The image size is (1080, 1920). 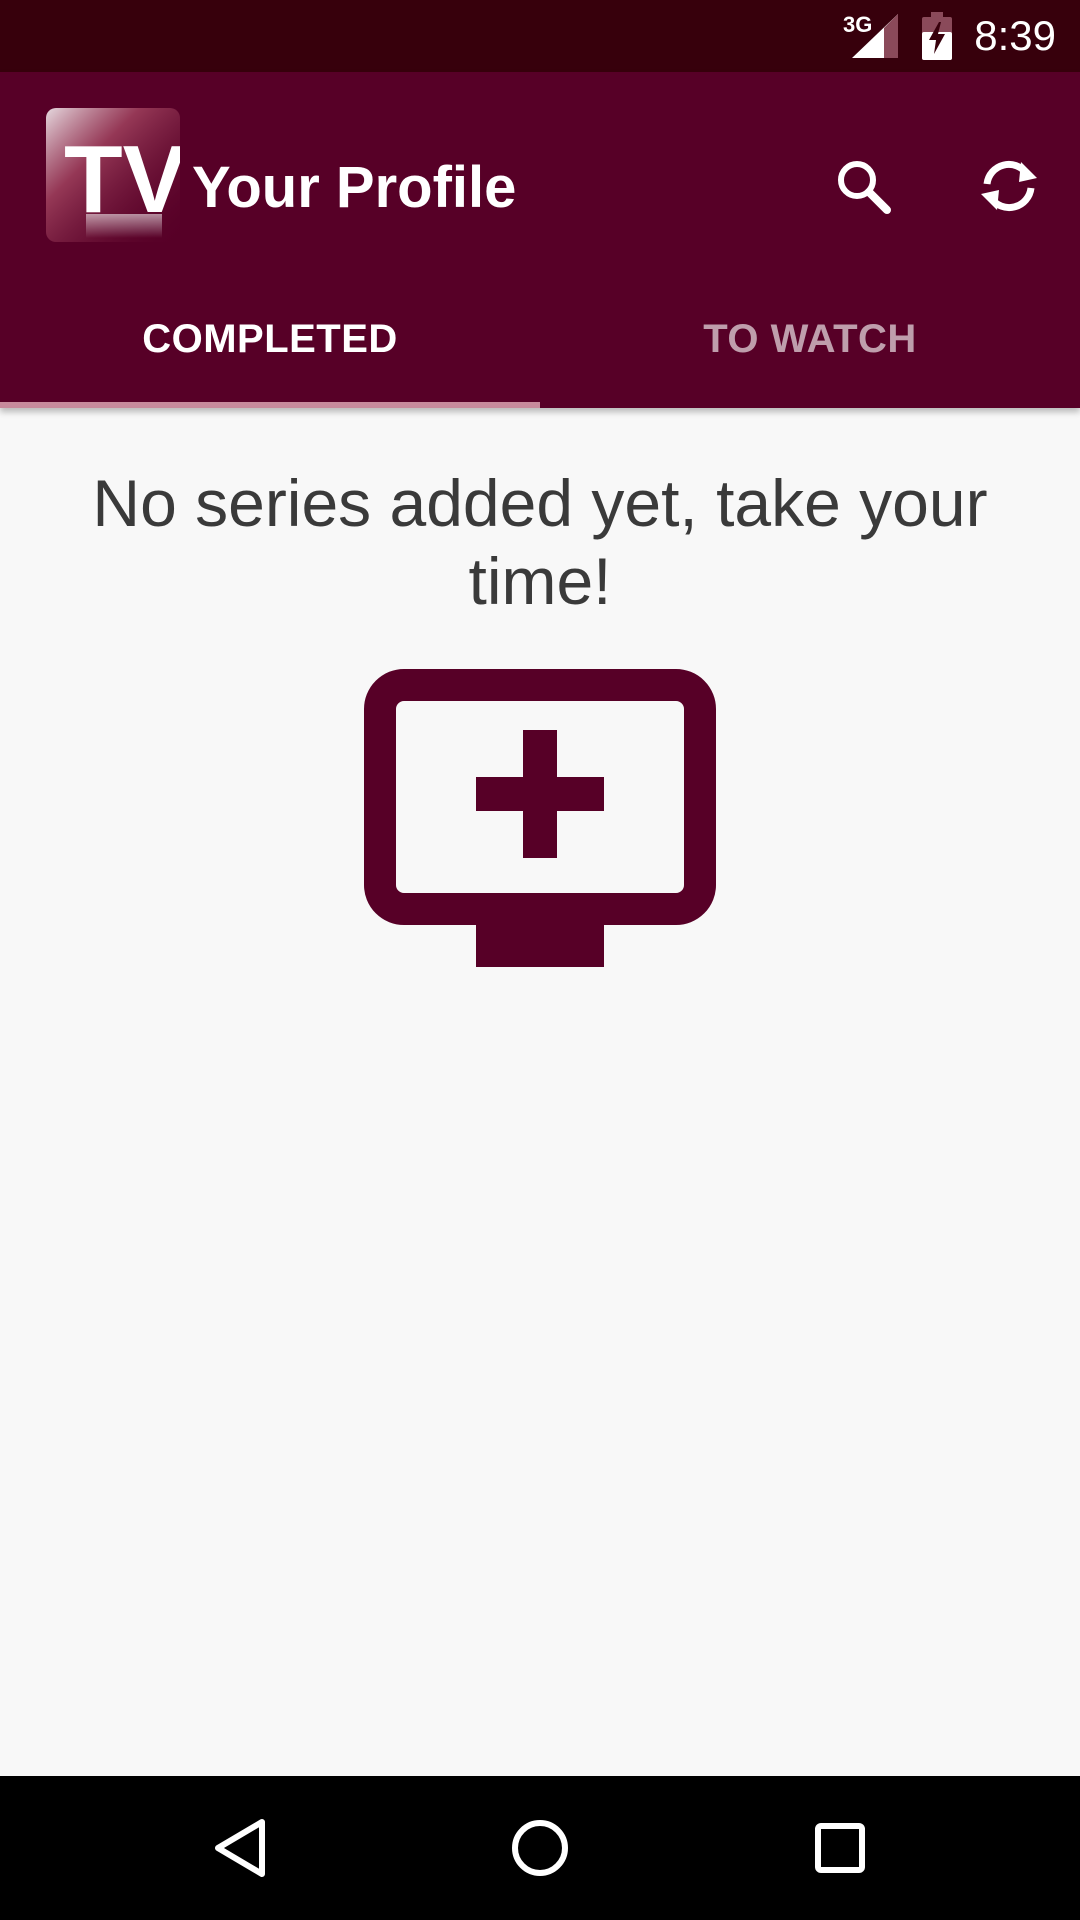 I want to click on tab-to-watch: TO WATCH, so click(x=810, y=339).